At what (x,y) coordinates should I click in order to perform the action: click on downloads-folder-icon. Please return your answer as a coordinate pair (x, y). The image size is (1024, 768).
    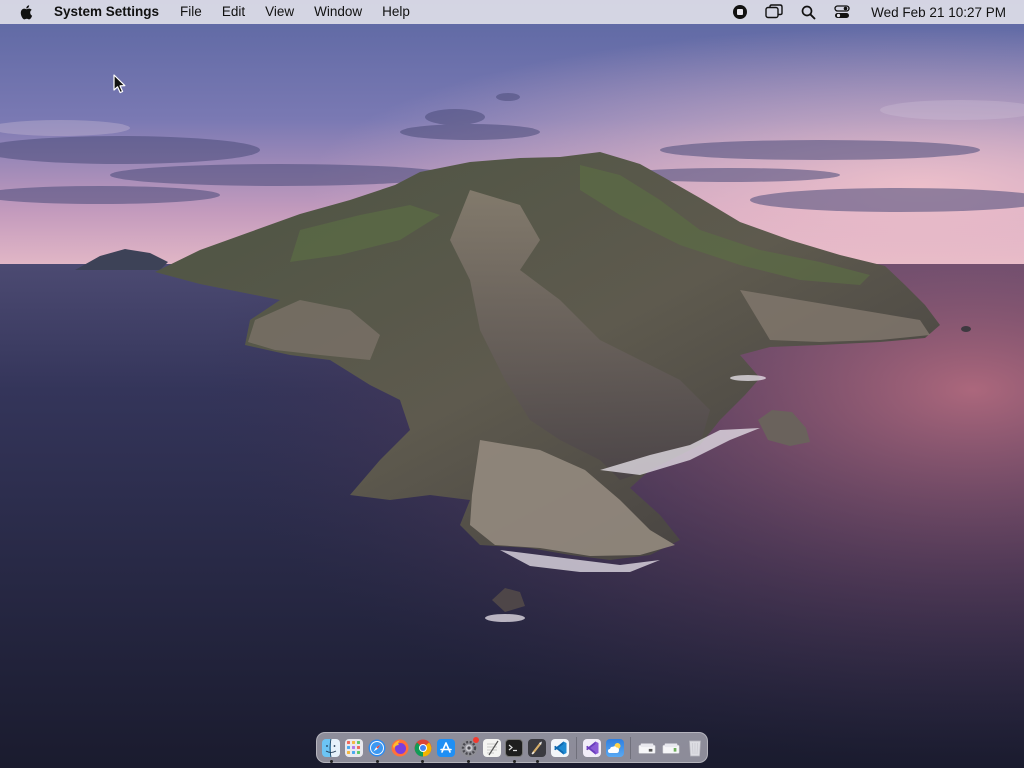
    Looking at the image, I should click on (647, 748).